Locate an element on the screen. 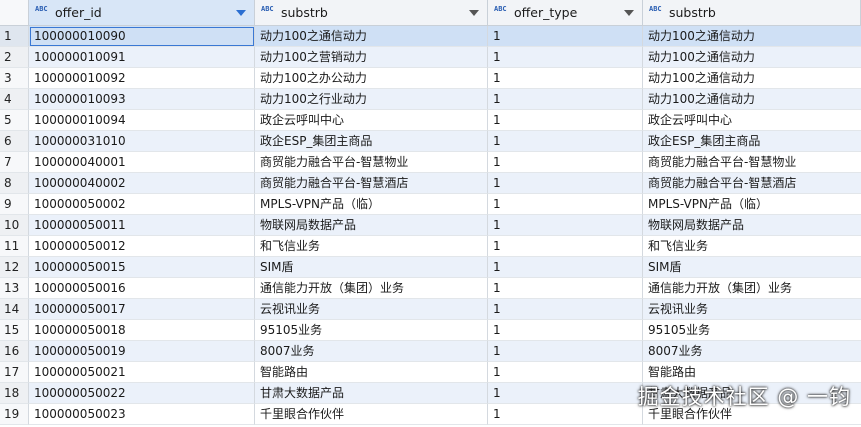  row-number: 1 is located at coordinates (14, 36).